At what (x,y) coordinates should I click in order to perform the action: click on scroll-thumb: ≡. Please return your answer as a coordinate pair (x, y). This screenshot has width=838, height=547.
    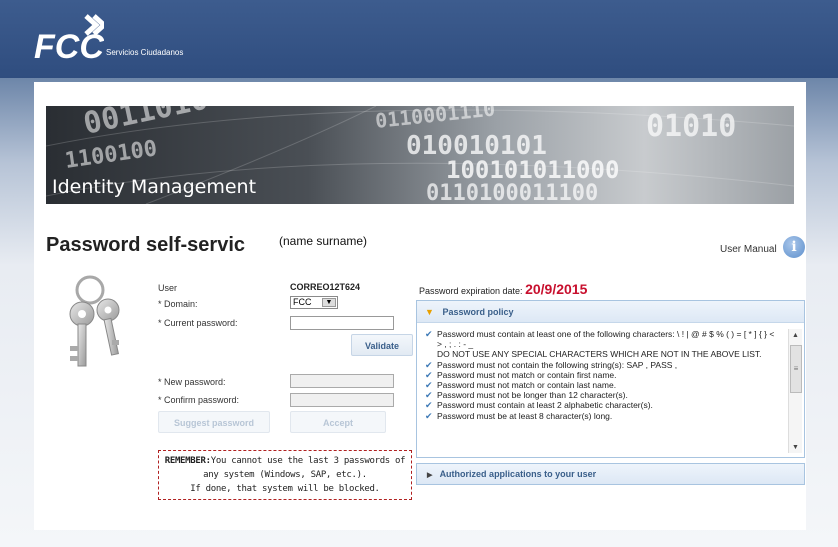
    Looking at the image, I should click on (796, 369).